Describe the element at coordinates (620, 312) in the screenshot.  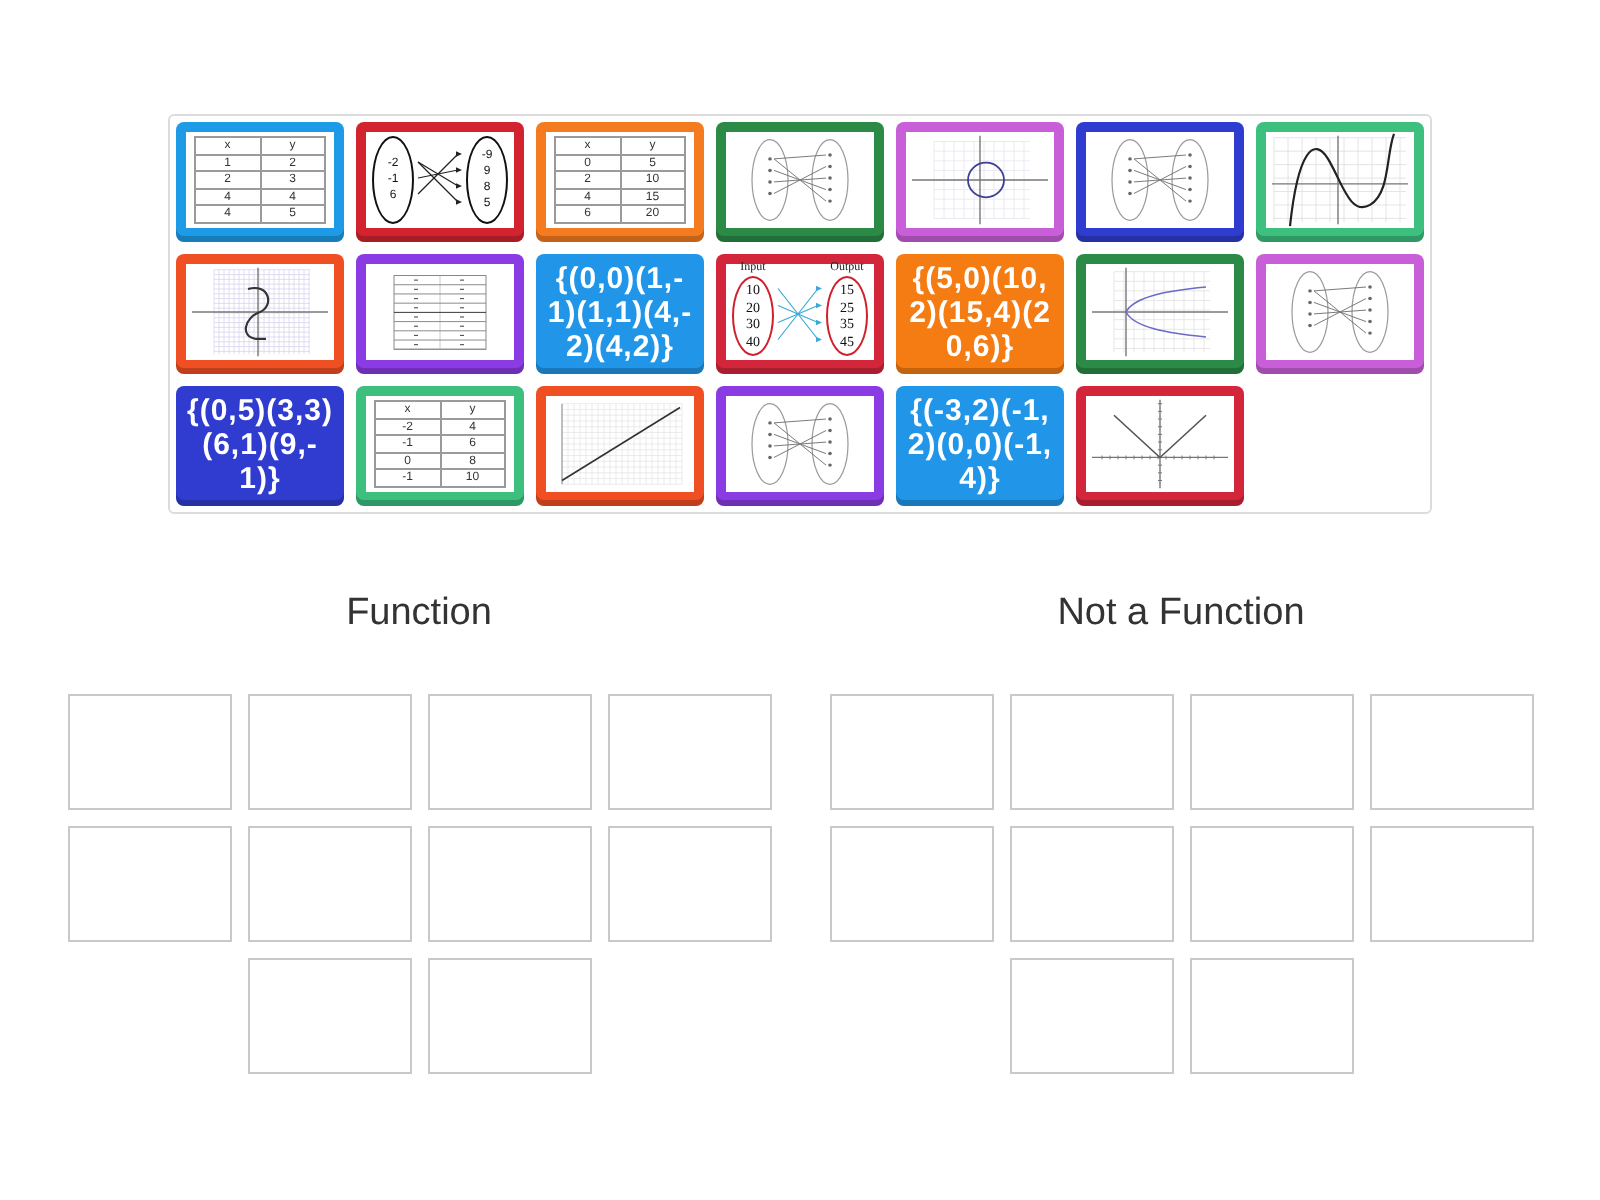
I see `relation-set-text: {(0,0)(1,-1)(1,1)(4,-2)(4,2)}` at that location.